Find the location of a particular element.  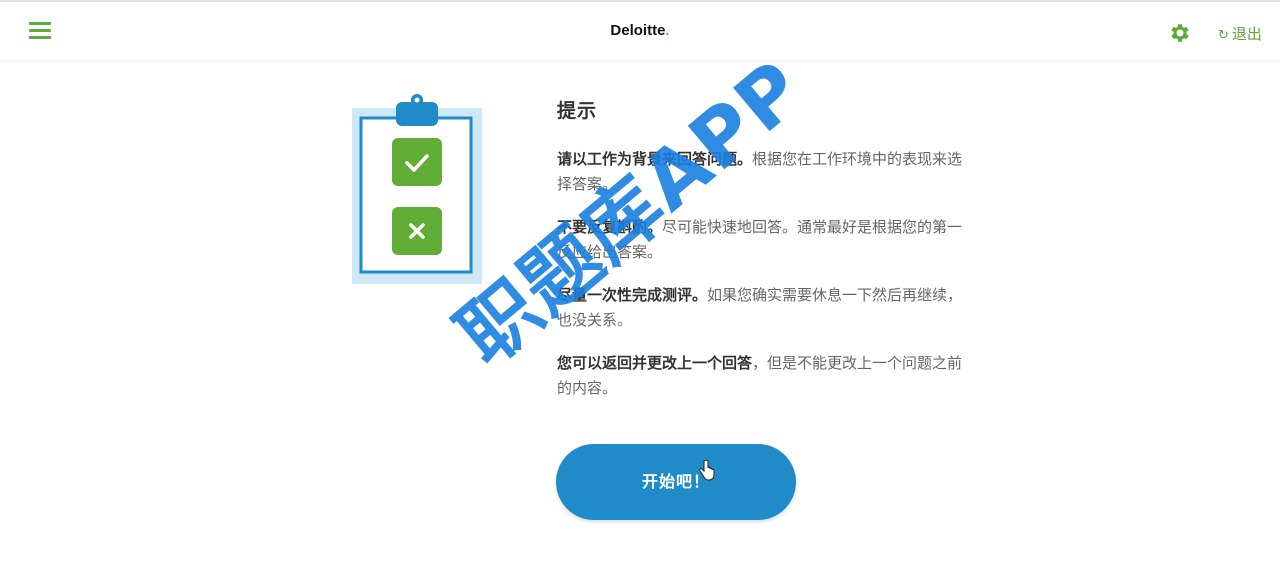

hand-cursor-icon is located at coordinates (707, 470).